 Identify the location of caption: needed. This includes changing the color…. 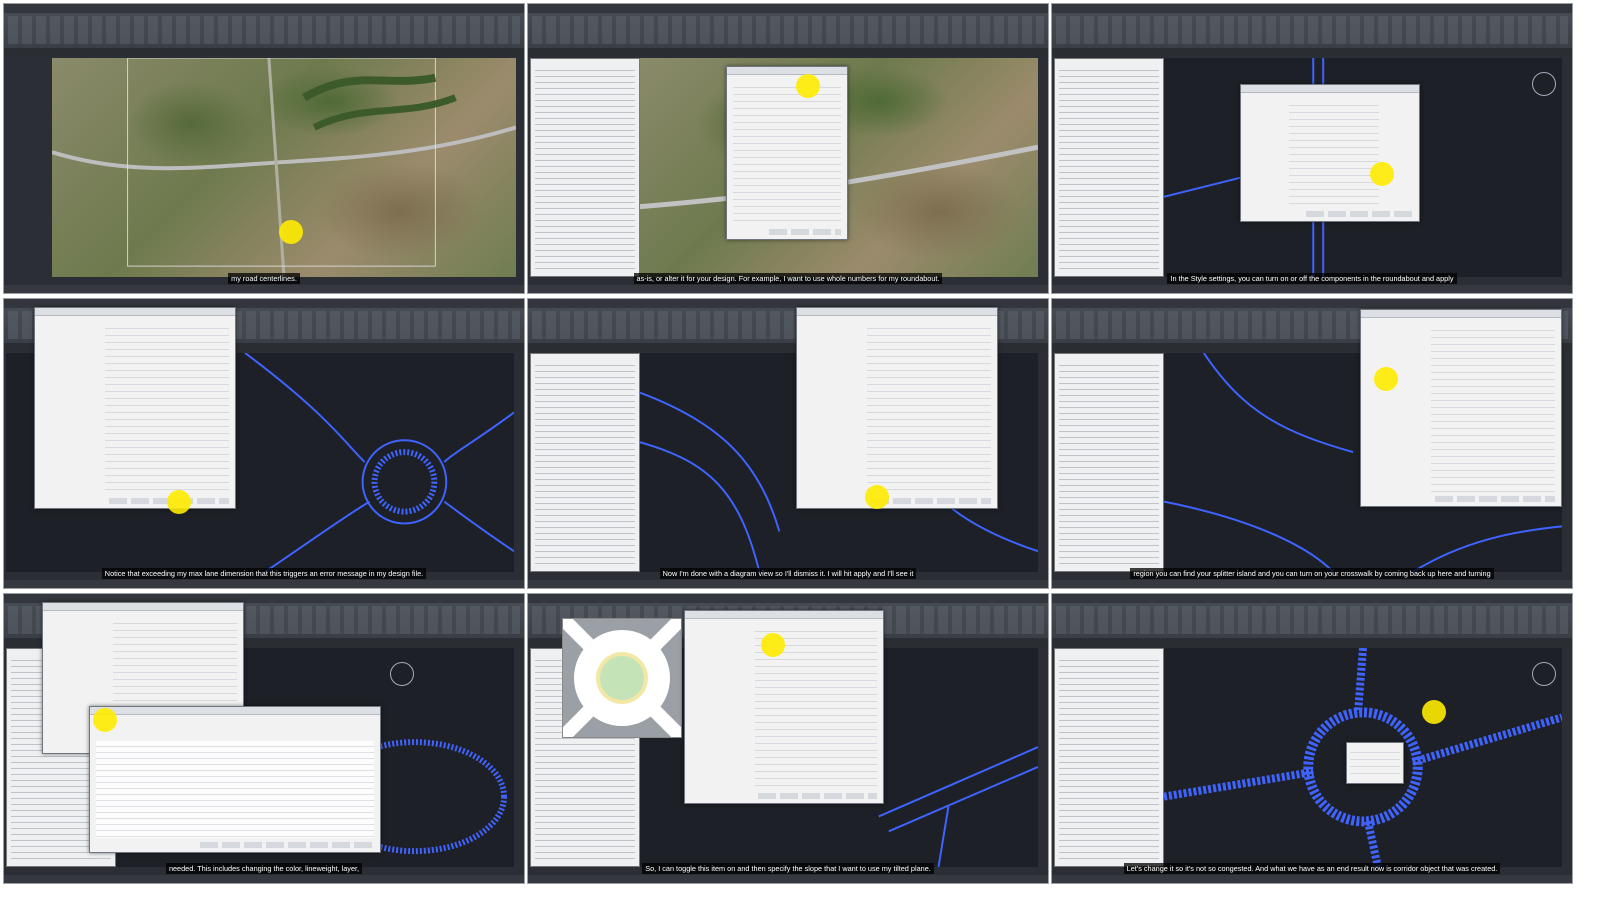
(264, 869).